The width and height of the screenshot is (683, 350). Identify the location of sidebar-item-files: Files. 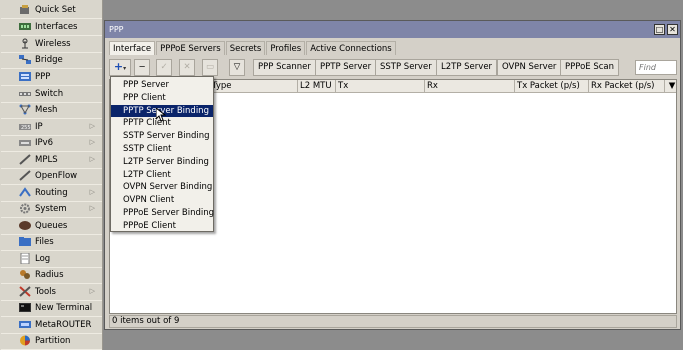
(51, 242).